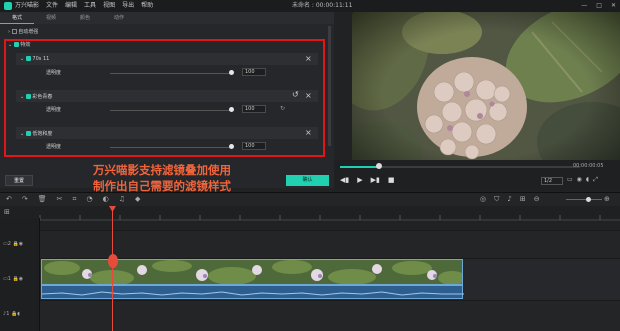  I want to click on close-icon: ✕, so click(613, 6).